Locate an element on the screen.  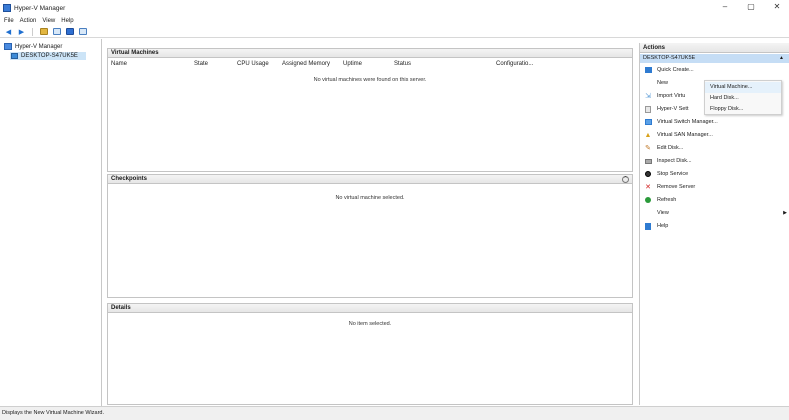
checkpoints-header: Checkpoints ⌃ is located at coordinates (370, 179).